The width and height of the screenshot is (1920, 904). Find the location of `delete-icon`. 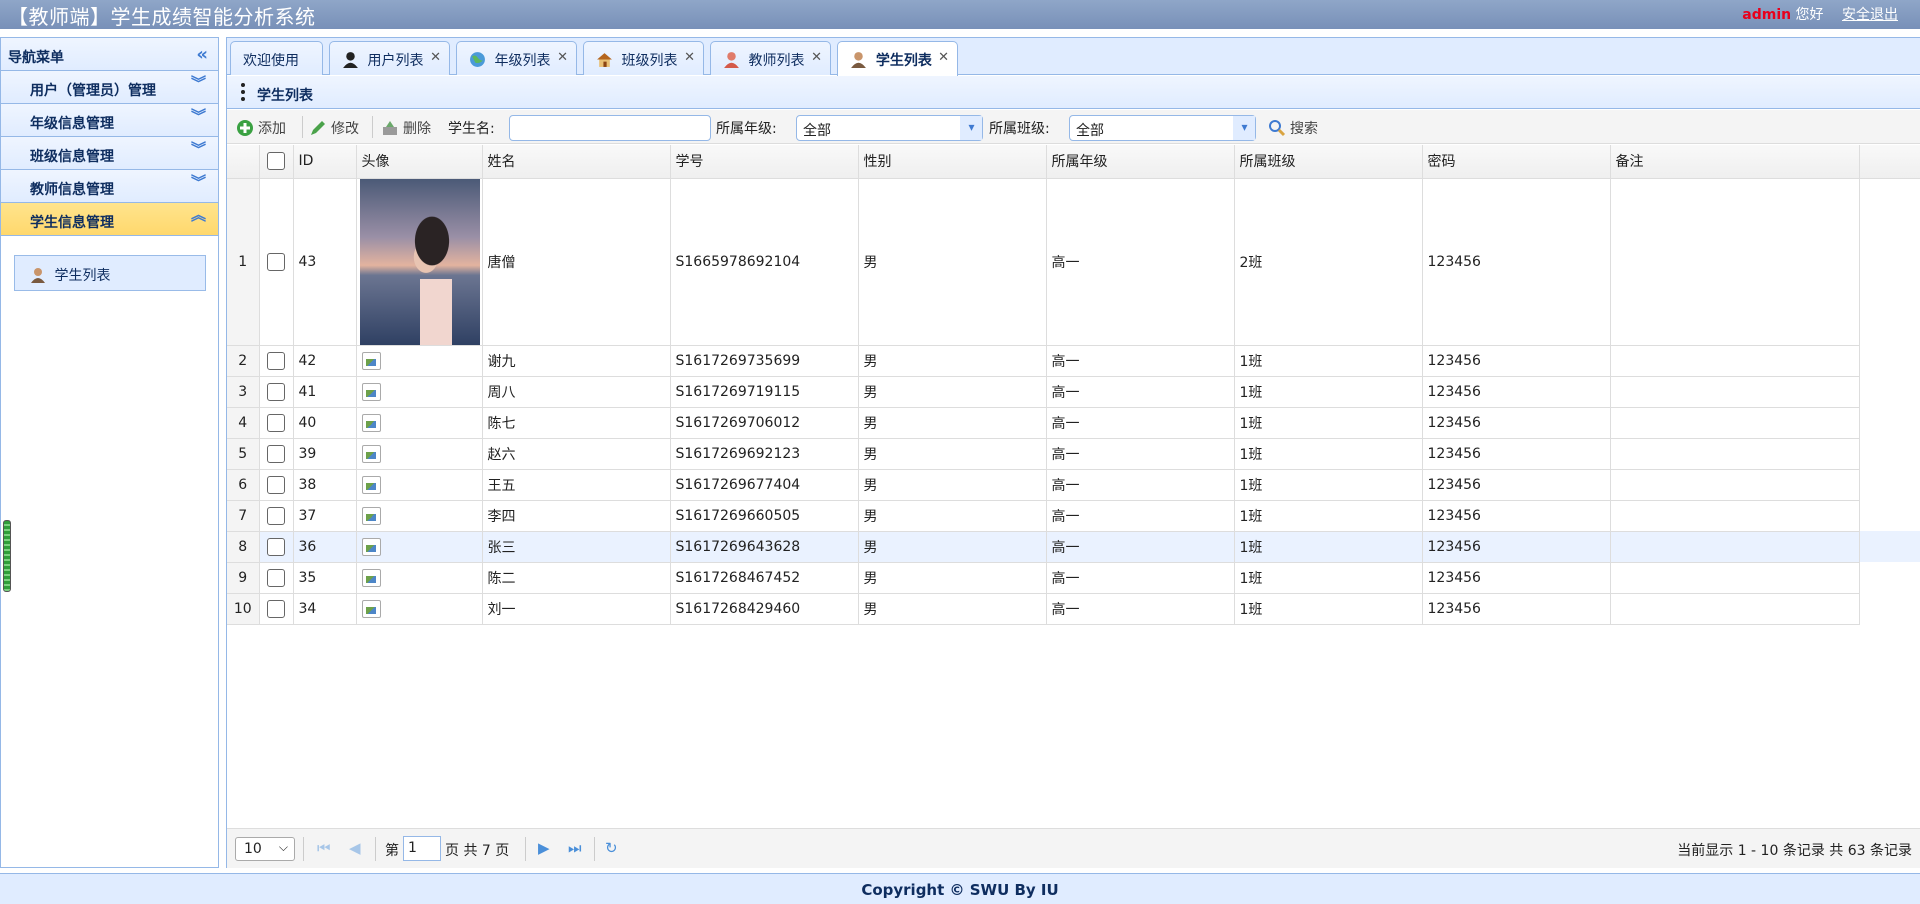

delete-icon is located at coordinates (390, 128).